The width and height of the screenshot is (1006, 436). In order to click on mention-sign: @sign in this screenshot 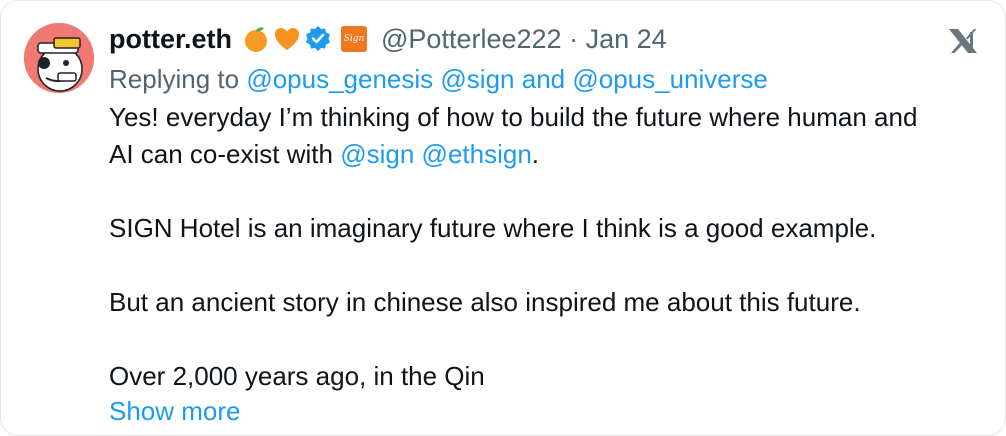, I will do `click(477, 79)`.